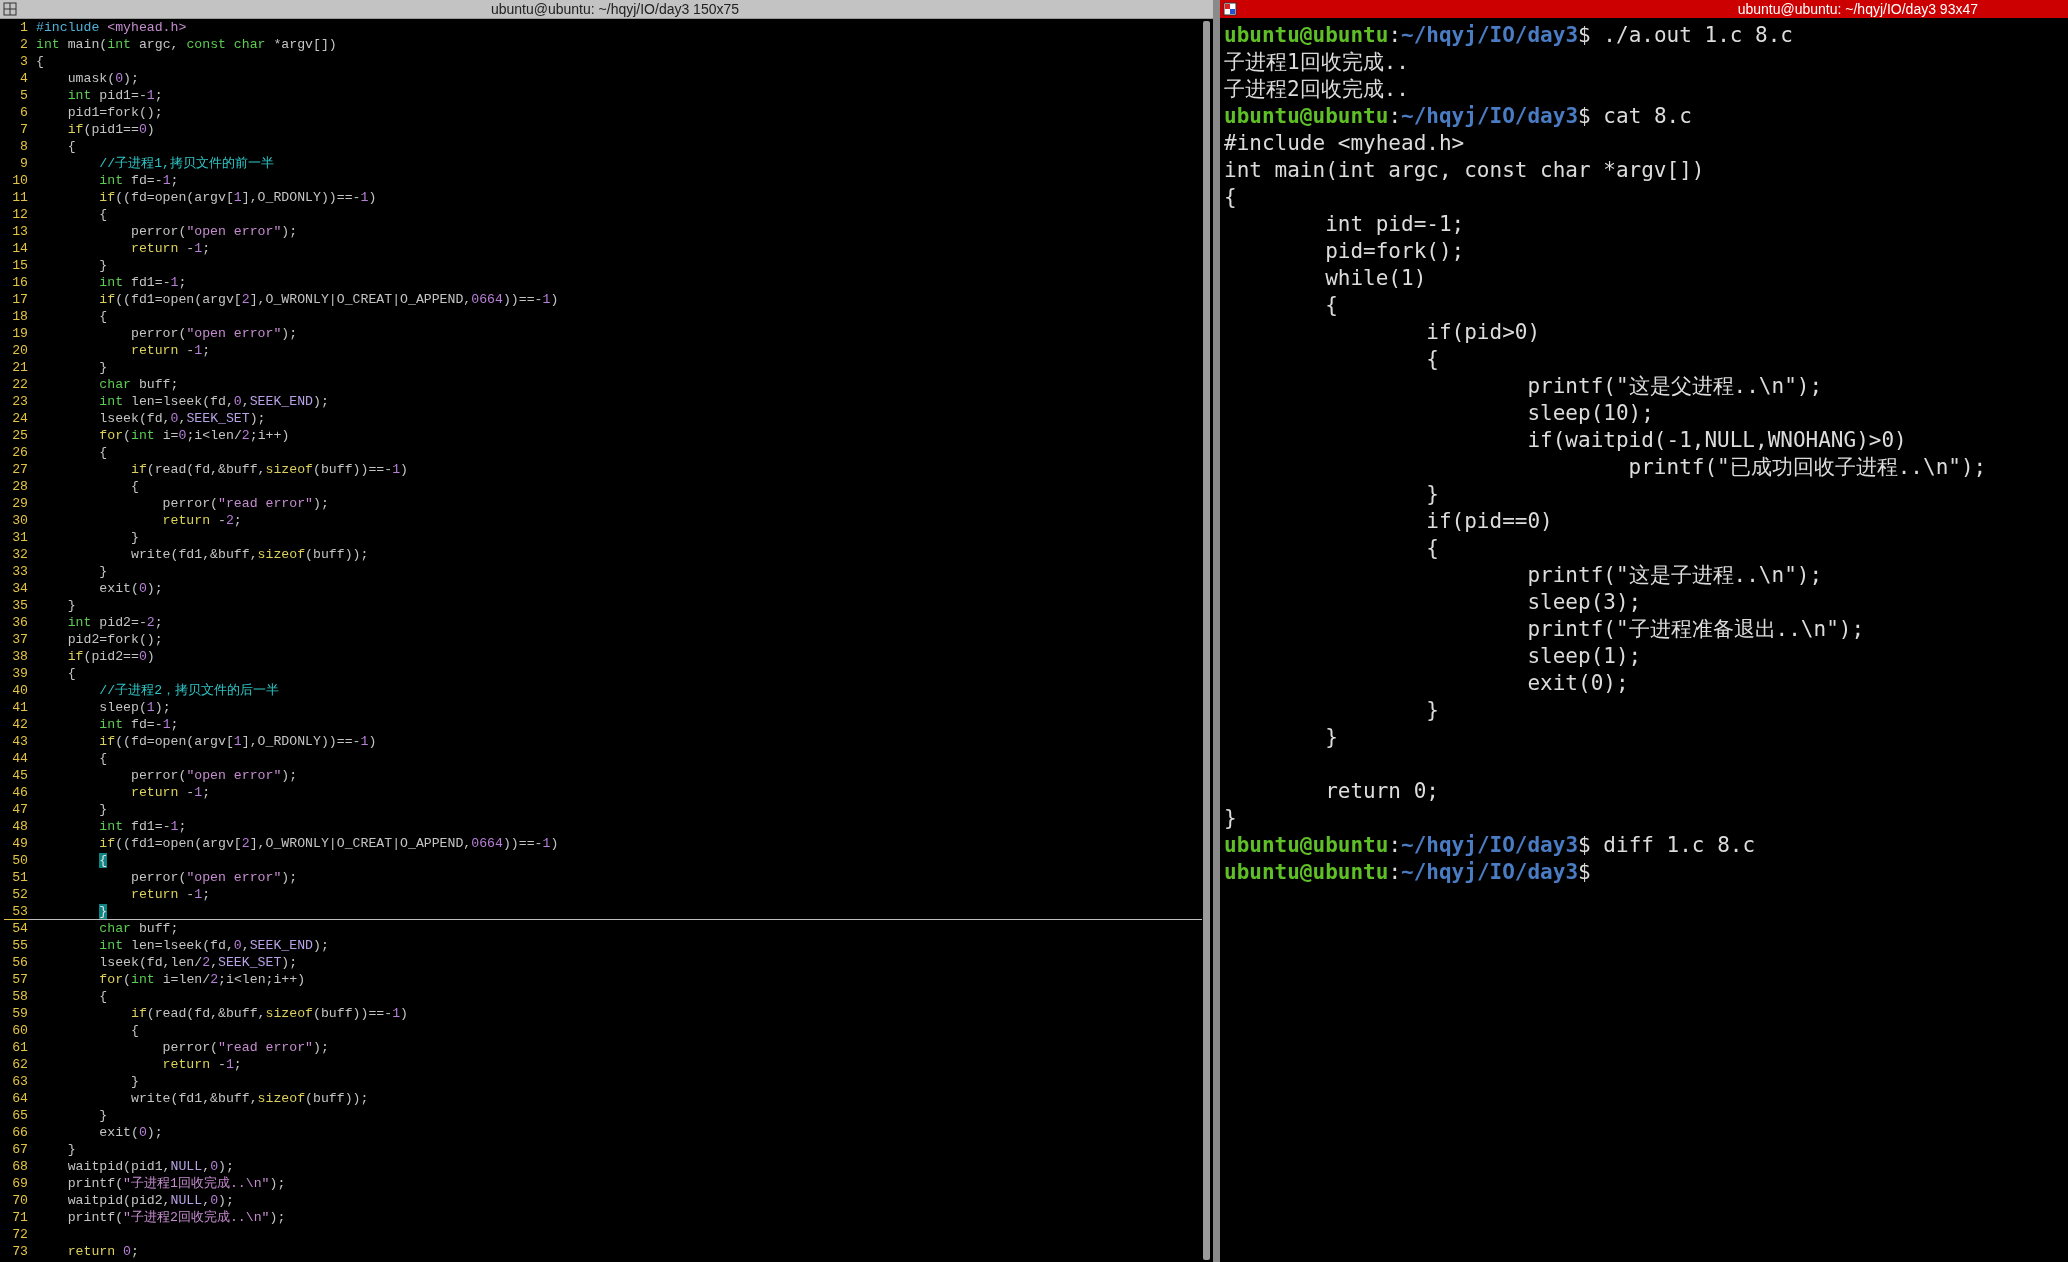 The image size is (2068, 1262). I want to click on line-number: 31, so click(19, 537).